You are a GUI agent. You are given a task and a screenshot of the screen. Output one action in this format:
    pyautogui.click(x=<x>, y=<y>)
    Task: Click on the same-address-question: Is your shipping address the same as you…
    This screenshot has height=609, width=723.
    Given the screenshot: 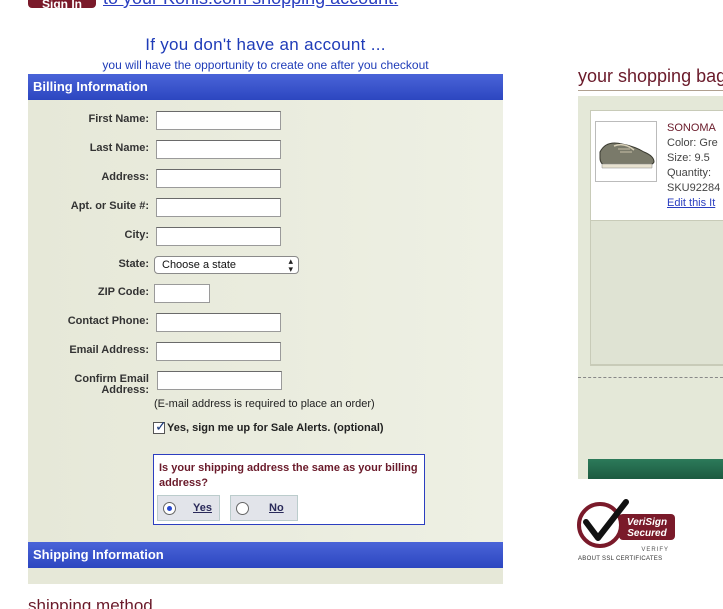 What is the action you would take?
    pyautogui.click(x=288, y=475)
    